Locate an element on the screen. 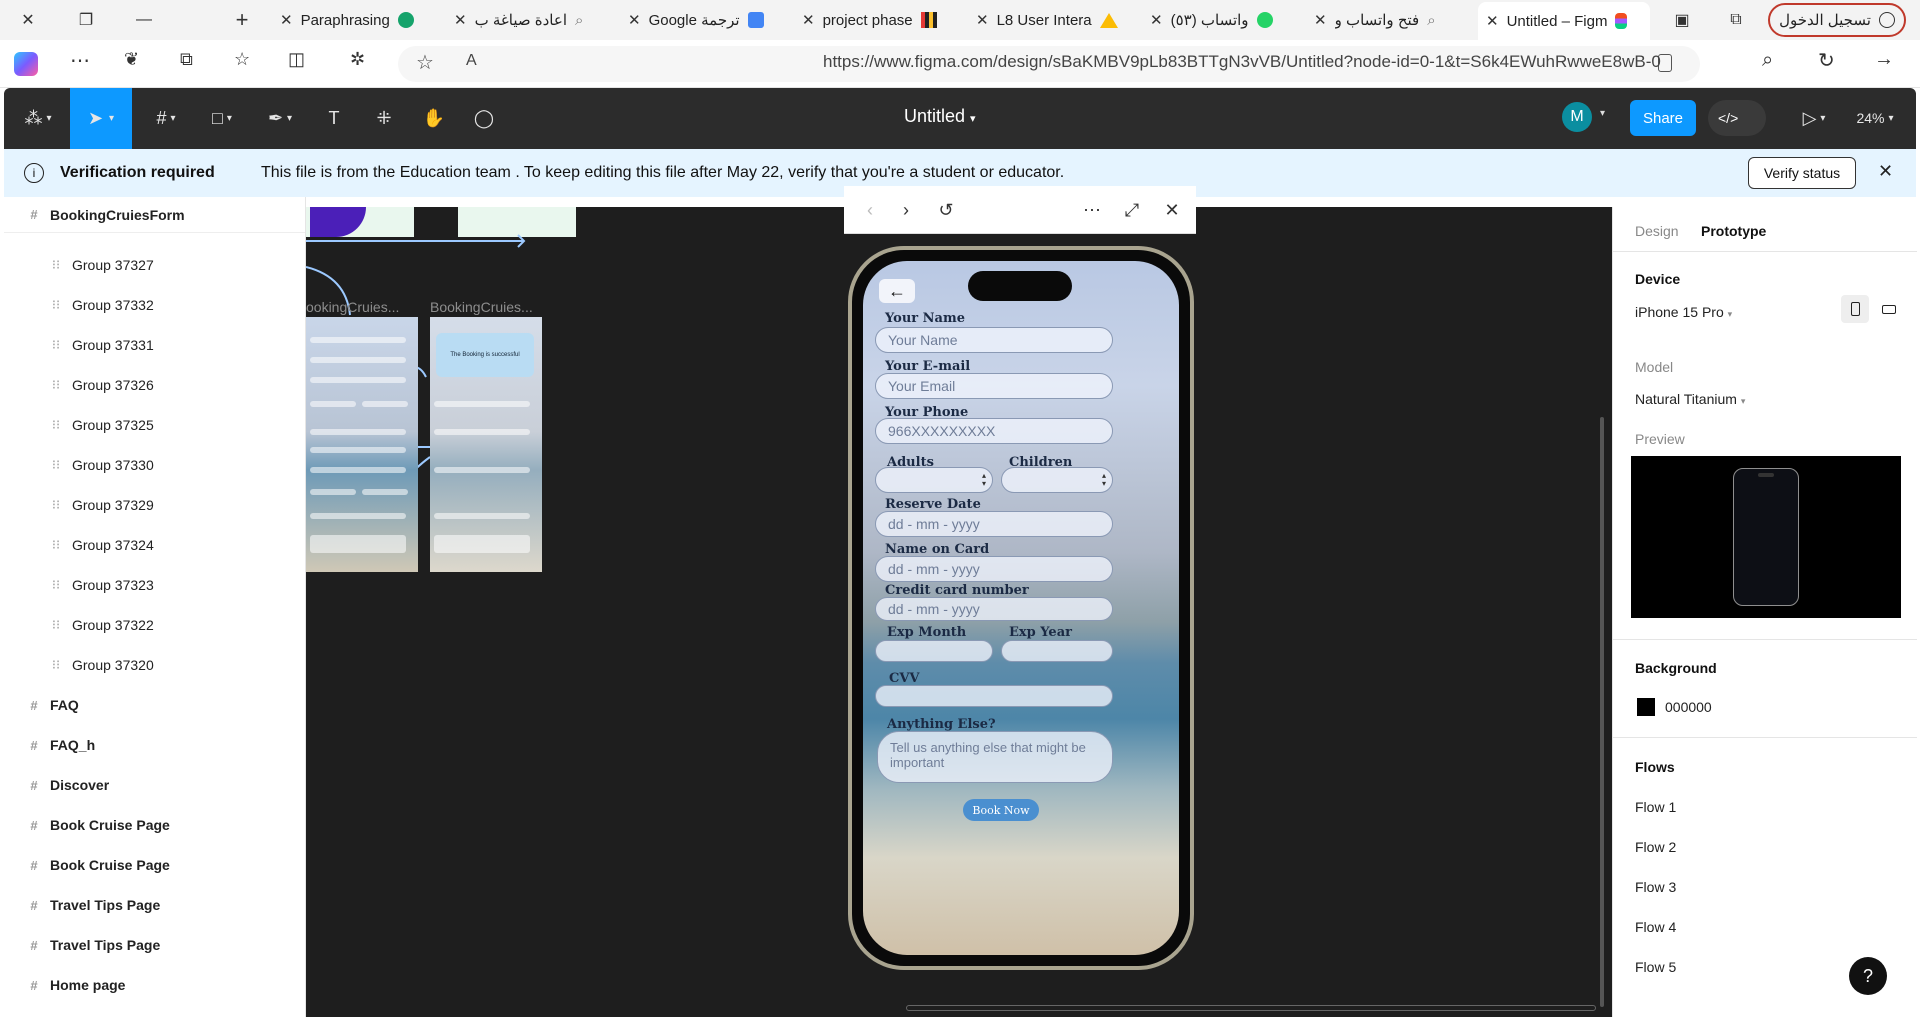 This screenshot has width=1920, height=1020. tab-whatsapp: ✕ (٥٣) واتساب is located at coordinates (1222, 20).